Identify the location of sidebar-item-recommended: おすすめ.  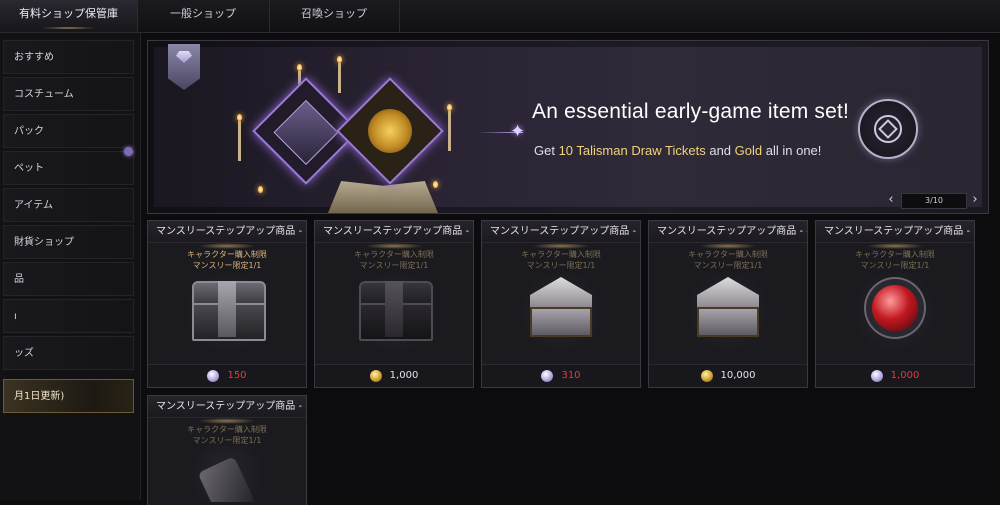
(68, 57).